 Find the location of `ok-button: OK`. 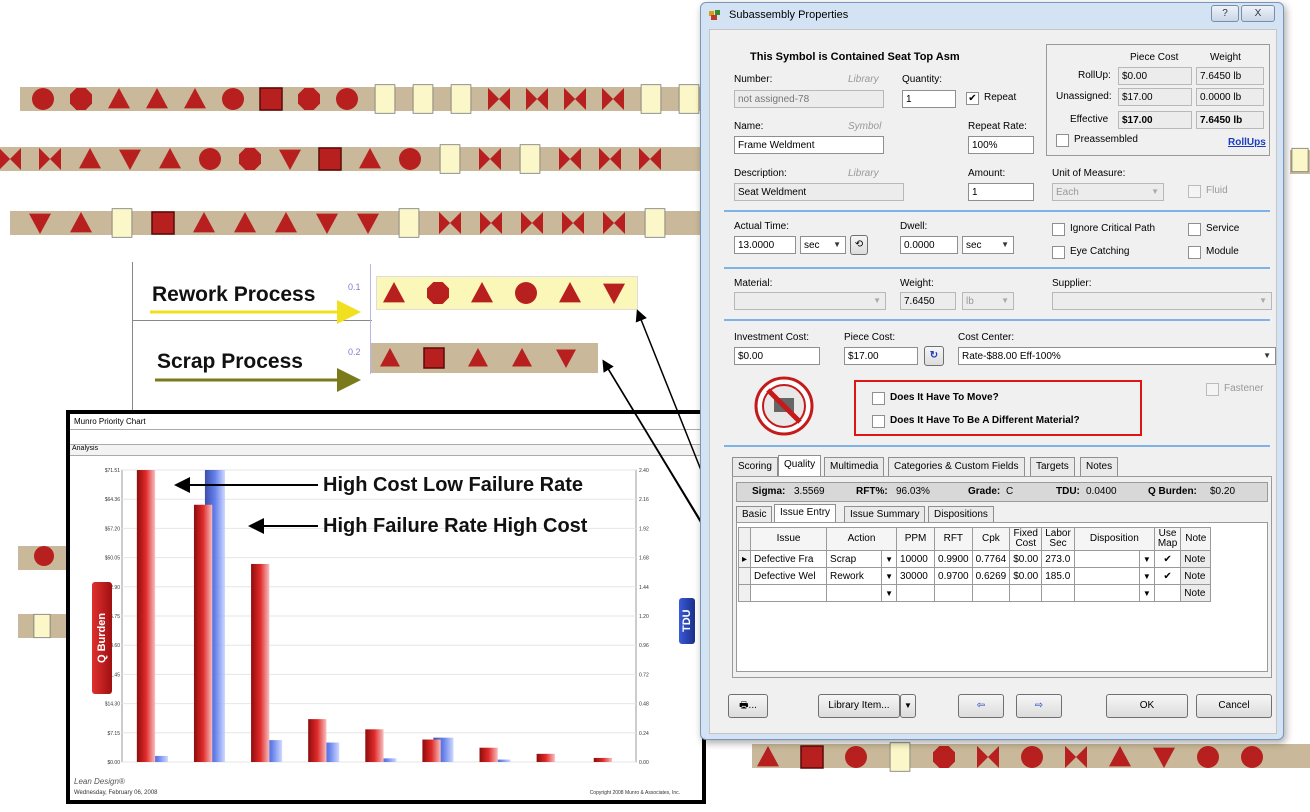

ok-button: OK is located at coordinates (1147, 706).